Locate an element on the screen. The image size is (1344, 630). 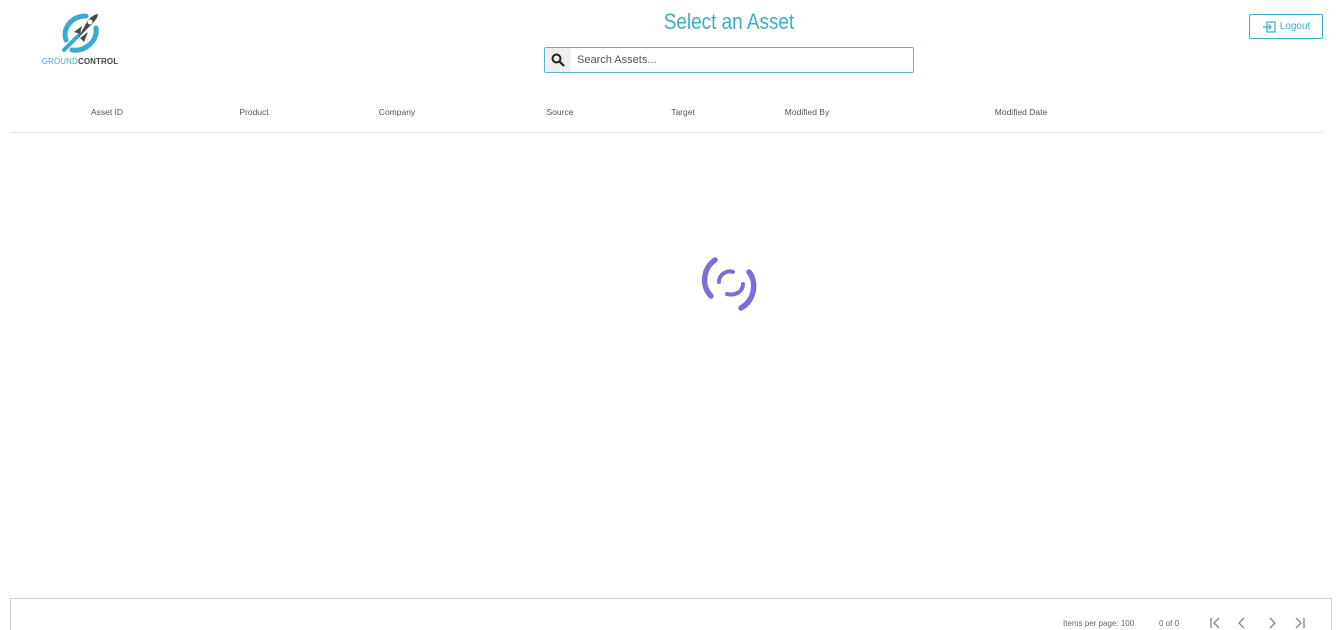
last-page-button is located at coordinates (1300, 622).